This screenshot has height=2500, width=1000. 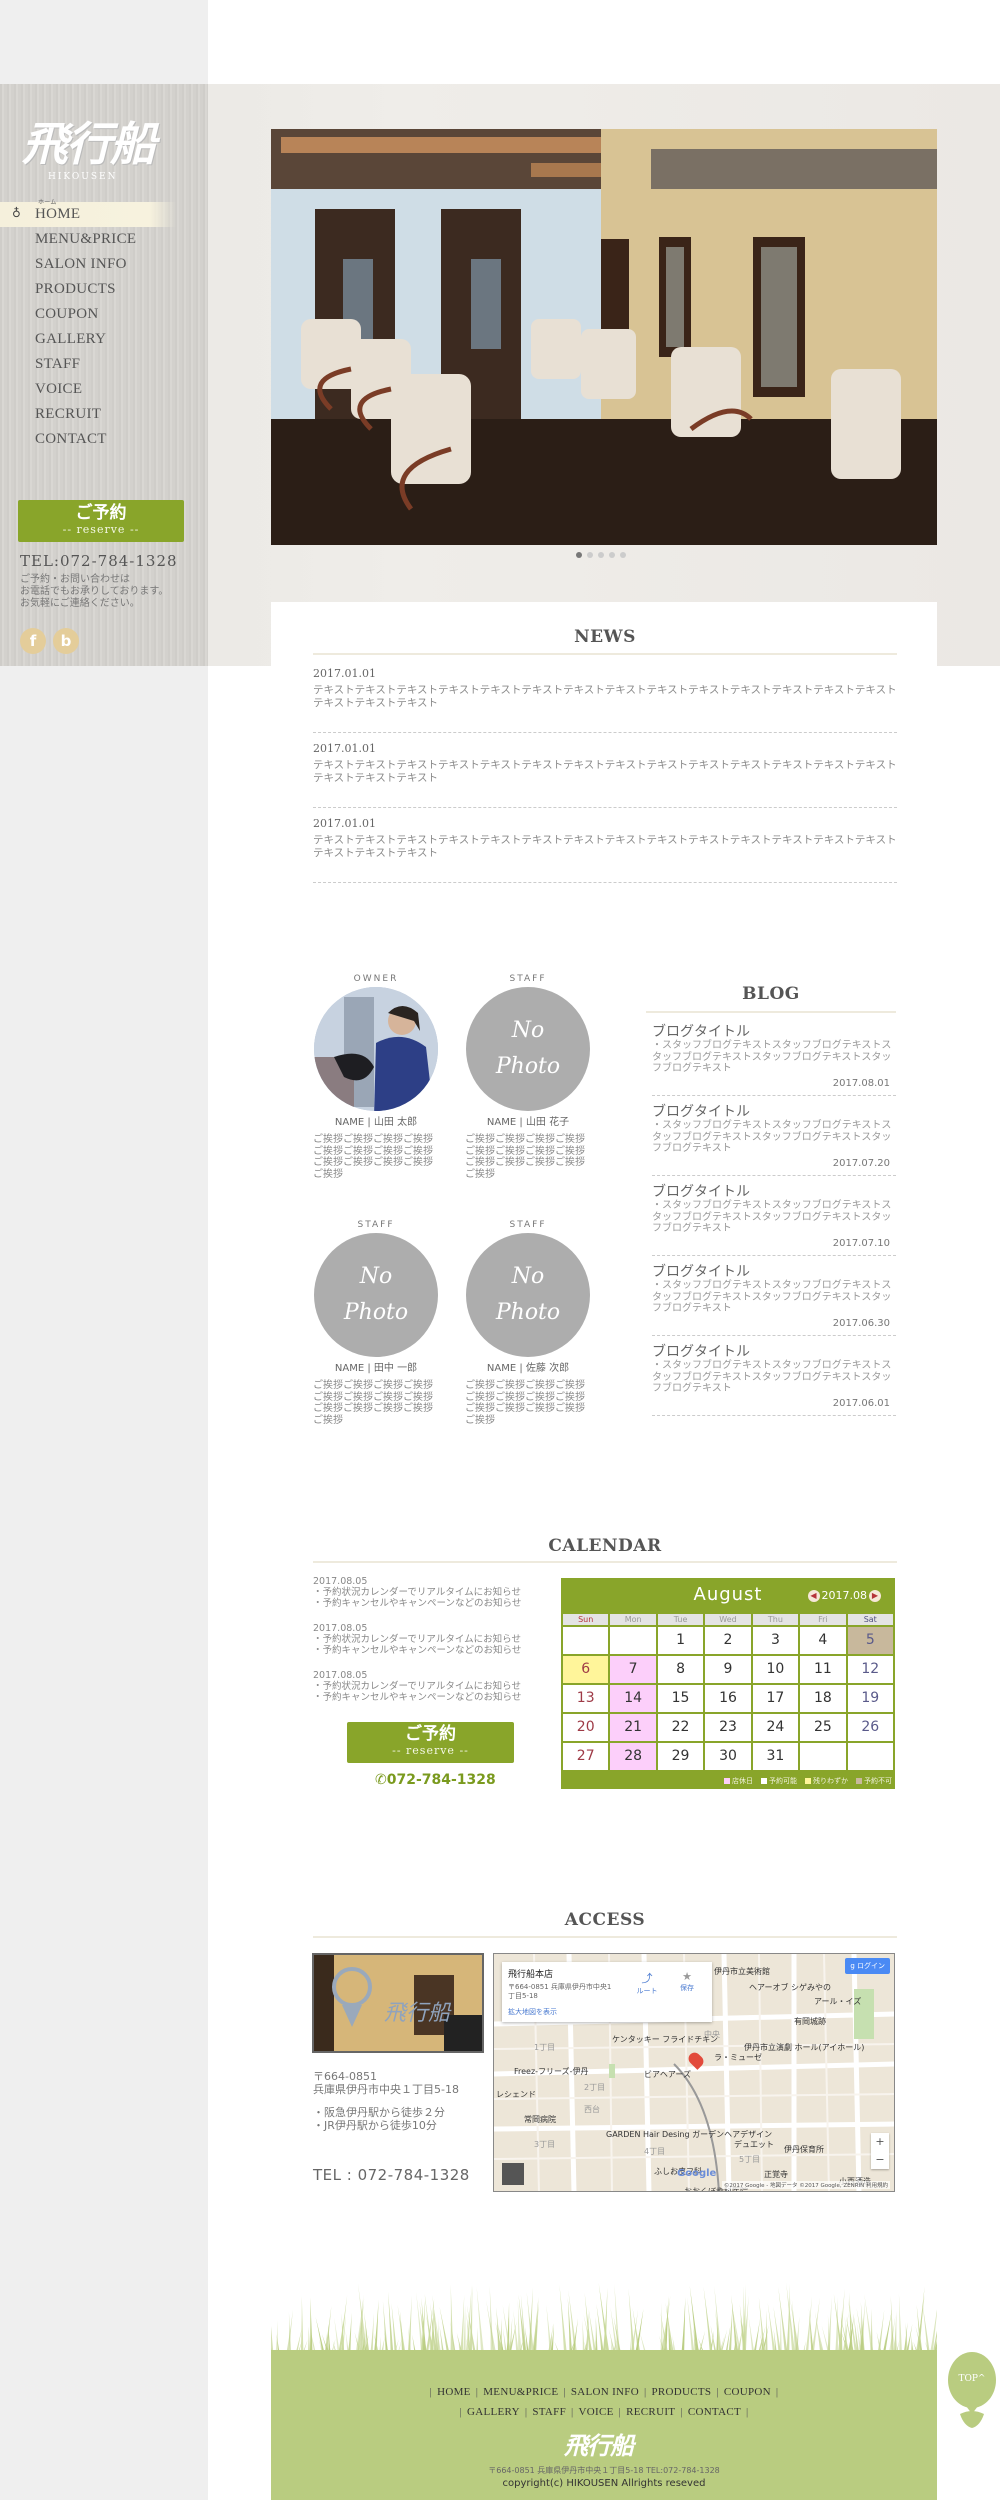 What do you see at coordinates (592, 2109) in the screenshot?
I see `map-label: 西台` at bounding box center [592, 2109].